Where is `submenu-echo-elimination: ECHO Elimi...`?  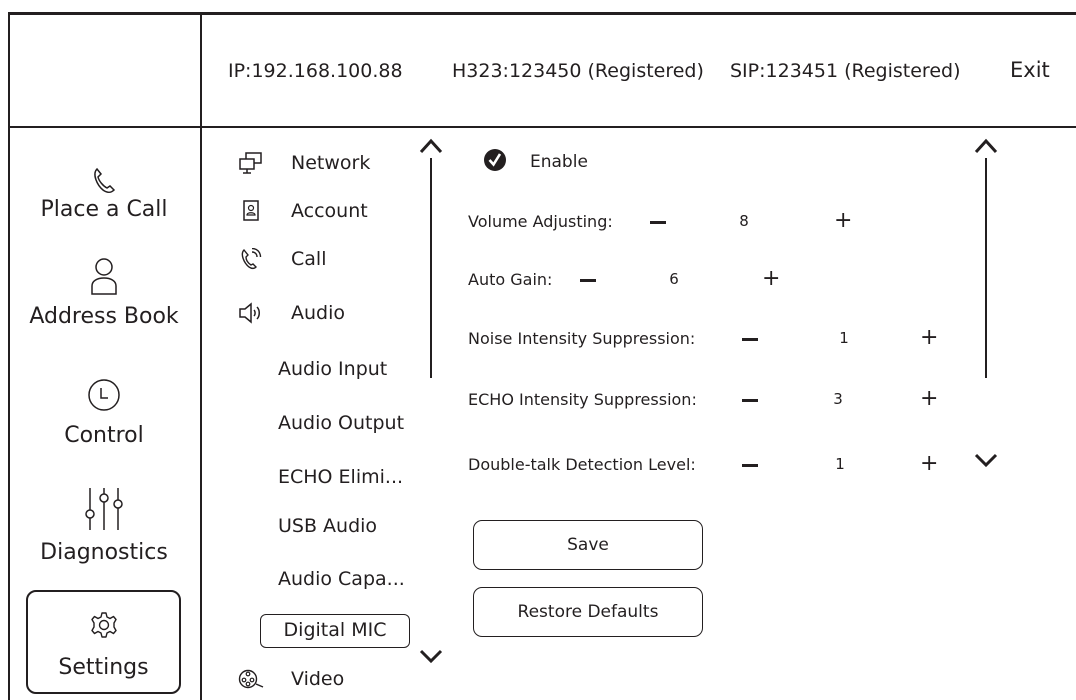 submenu-echo-elimination: ECHO Elimi... is located at coordinates (340, 477).